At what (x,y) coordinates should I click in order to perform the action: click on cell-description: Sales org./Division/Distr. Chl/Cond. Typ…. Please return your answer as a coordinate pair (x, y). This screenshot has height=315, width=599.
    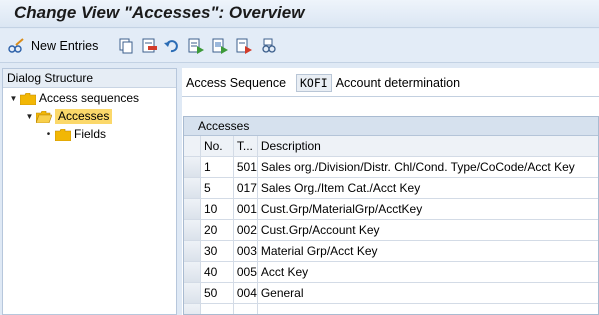
    Looking at the image, I should click on (417, 167).